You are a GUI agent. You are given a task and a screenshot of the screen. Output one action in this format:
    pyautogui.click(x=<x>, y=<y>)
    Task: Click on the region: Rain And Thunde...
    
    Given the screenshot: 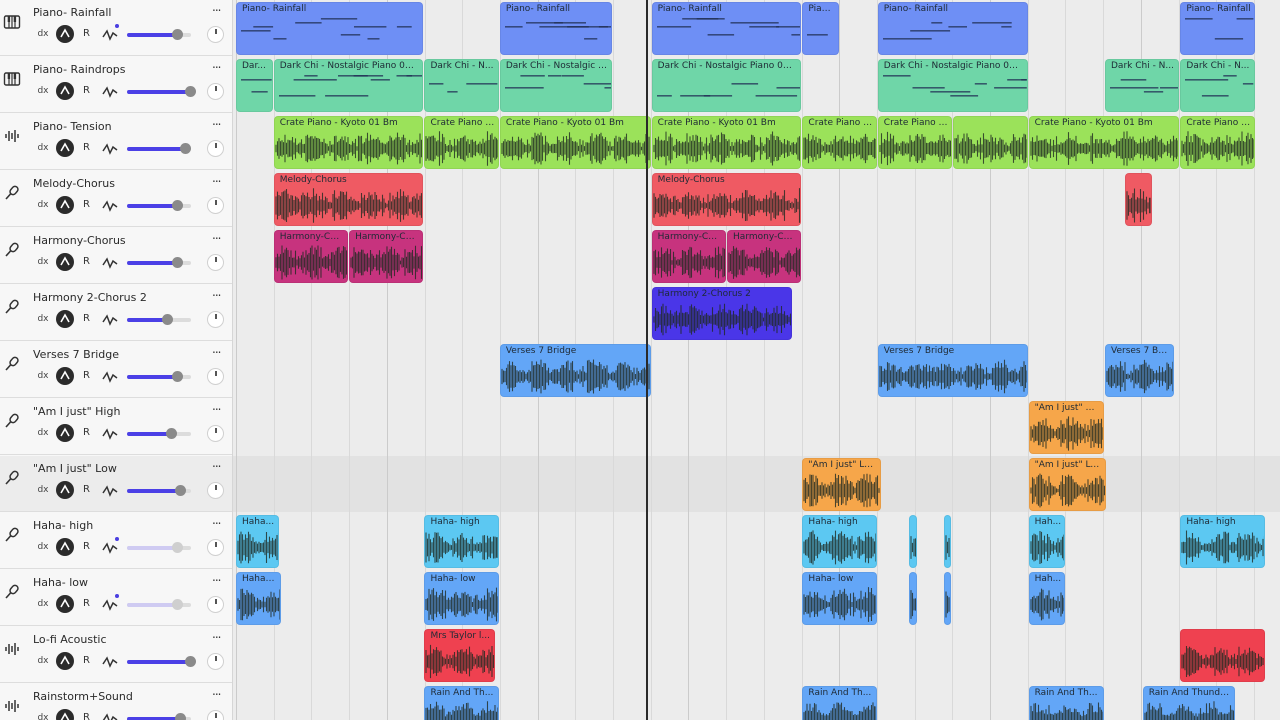 What is the action you would take?
    pyautogui.click(x=1188, y=703)
    